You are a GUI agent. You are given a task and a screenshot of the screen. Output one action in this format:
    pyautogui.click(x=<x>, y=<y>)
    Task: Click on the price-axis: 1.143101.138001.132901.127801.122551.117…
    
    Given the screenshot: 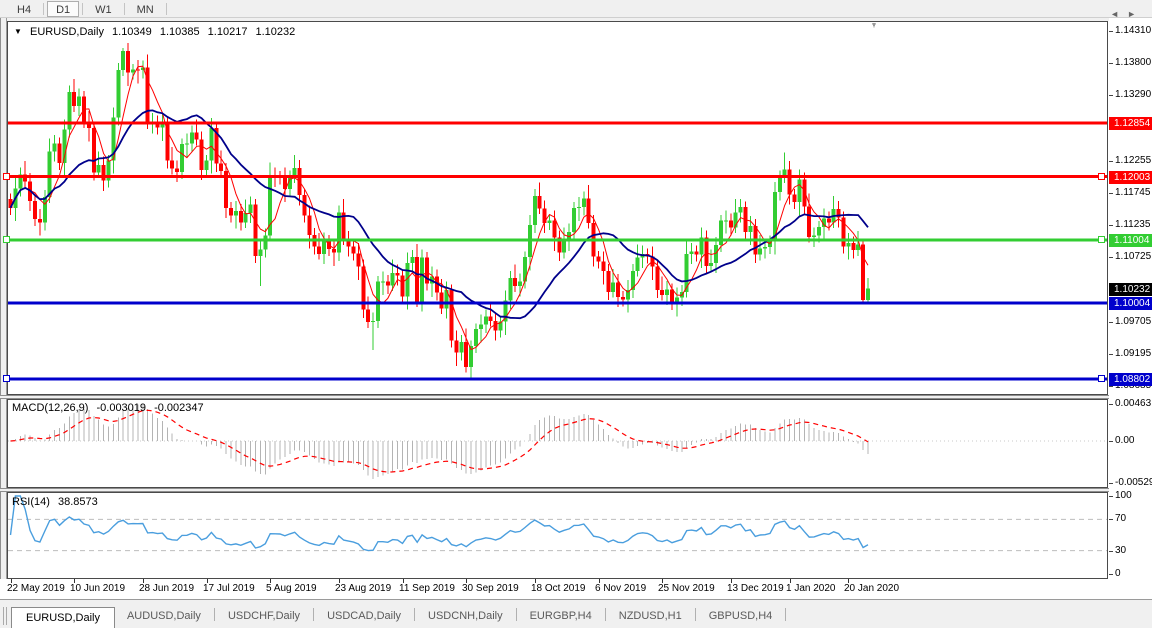 What is the action you would take?
    pyautogui.click(x=1130, y=308)
    